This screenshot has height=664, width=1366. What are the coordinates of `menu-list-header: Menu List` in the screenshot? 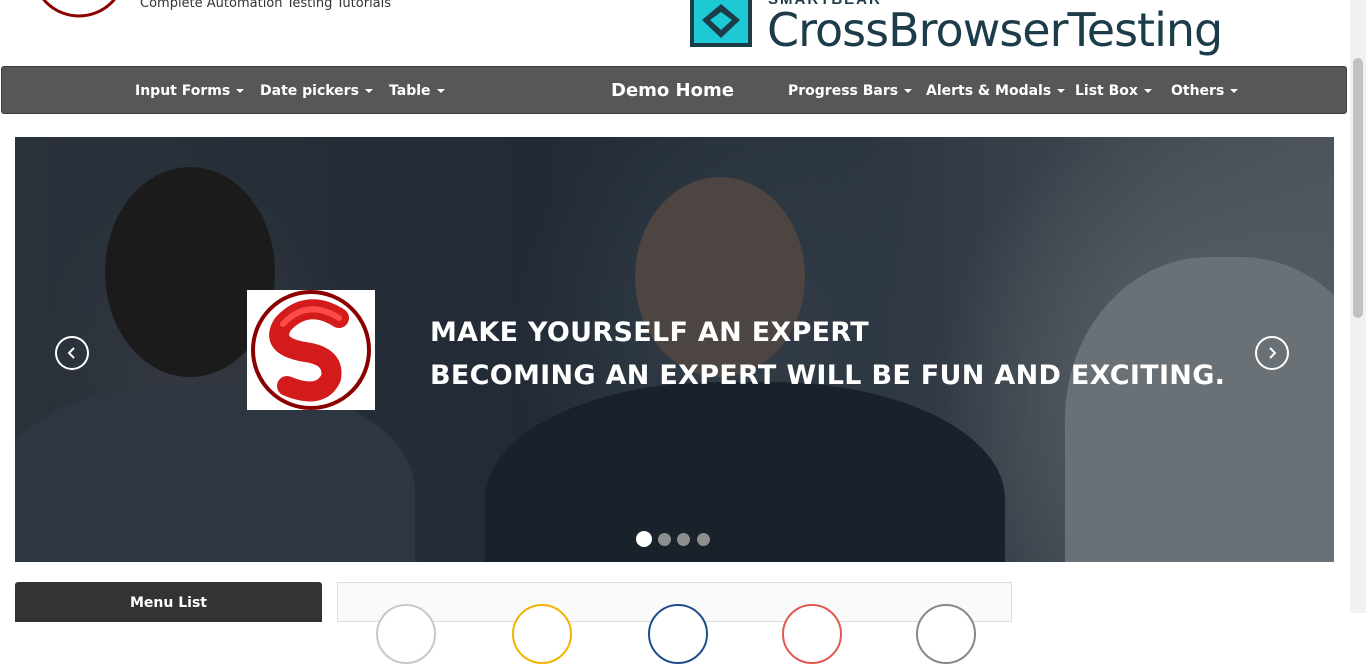 It's located at (168, 602).